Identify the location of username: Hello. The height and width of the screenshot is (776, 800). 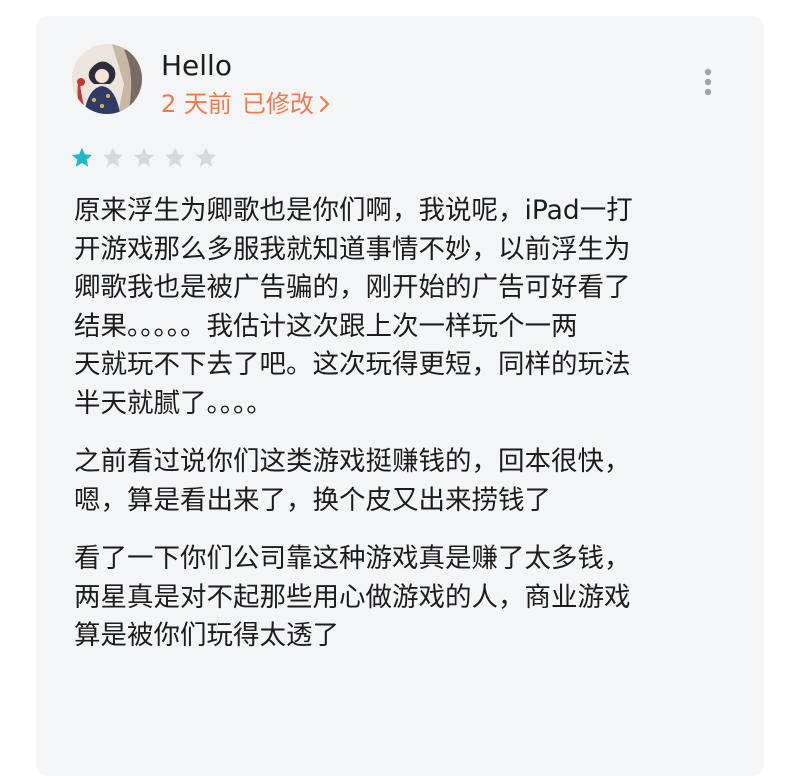
(196, 66).